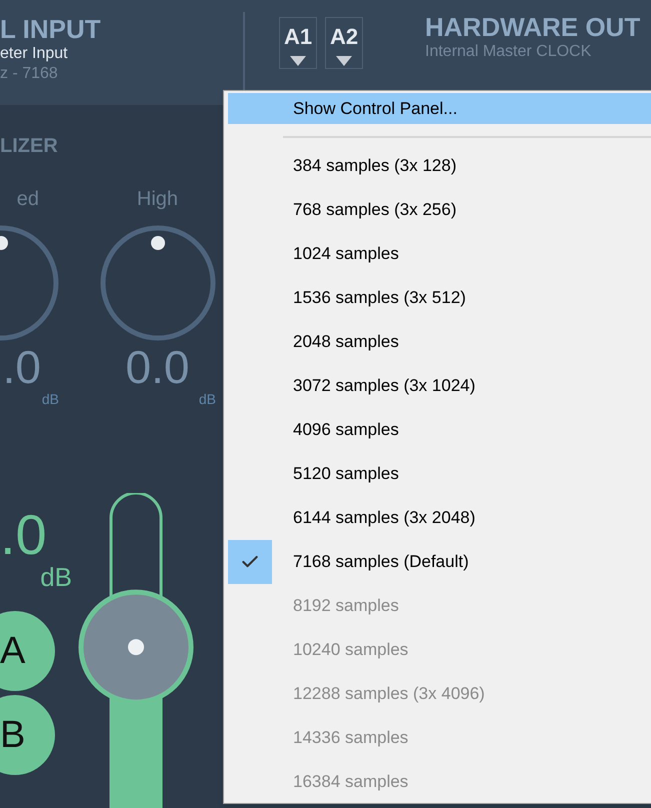 The width and height of the screenshot is (651, 808). What do you see at coordinates (29, 146) in the screenshot?
I see `section-title: LIZER` at bounding box center [29, 146].